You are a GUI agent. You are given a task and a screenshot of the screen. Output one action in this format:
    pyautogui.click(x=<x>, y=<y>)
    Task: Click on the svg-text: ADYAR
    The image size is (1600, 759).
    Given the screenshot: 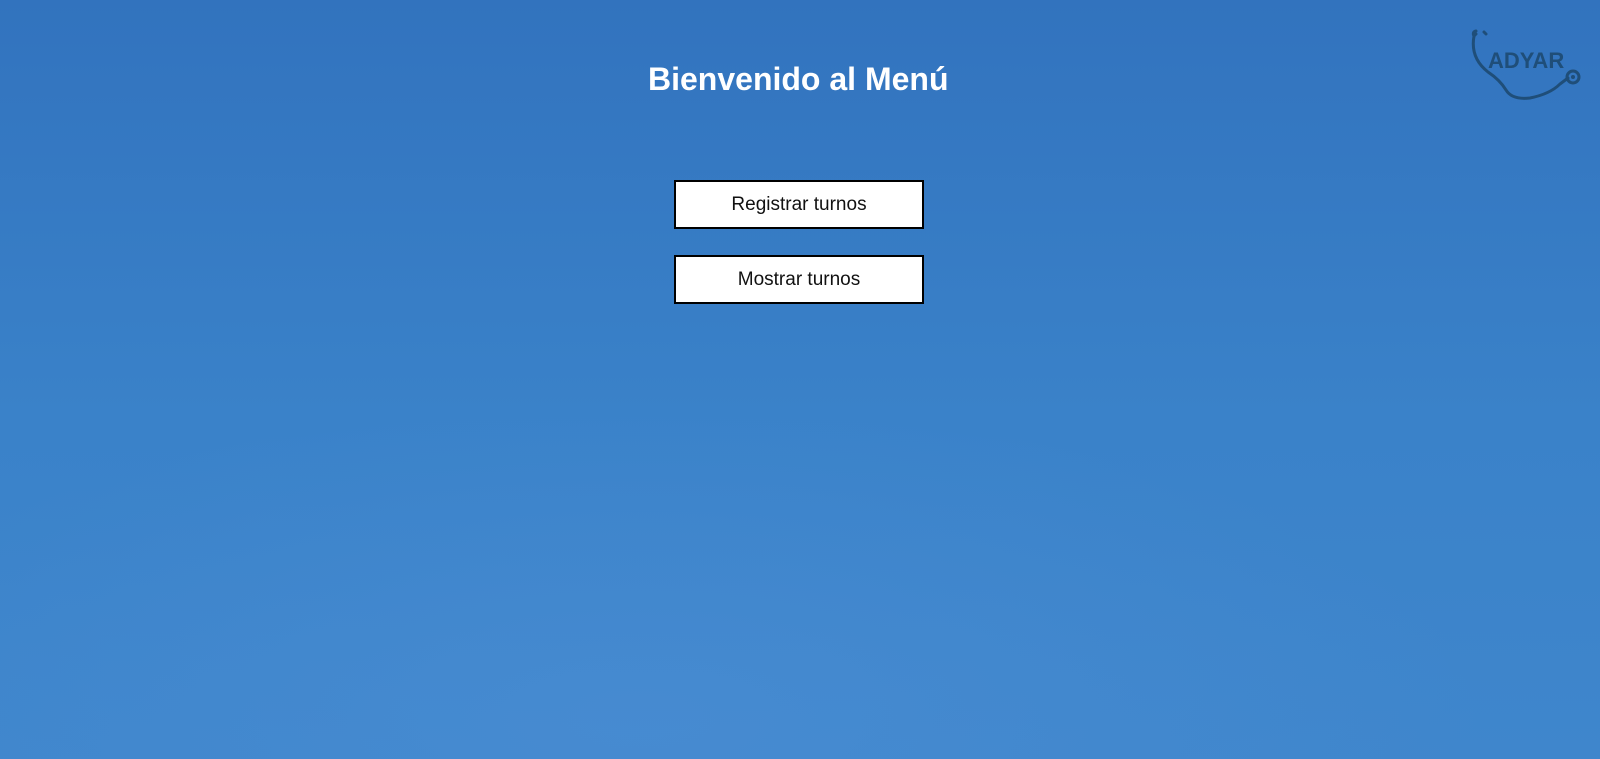 What is the action you would take?
    pyautogui.click(x=1526, y=60)
    